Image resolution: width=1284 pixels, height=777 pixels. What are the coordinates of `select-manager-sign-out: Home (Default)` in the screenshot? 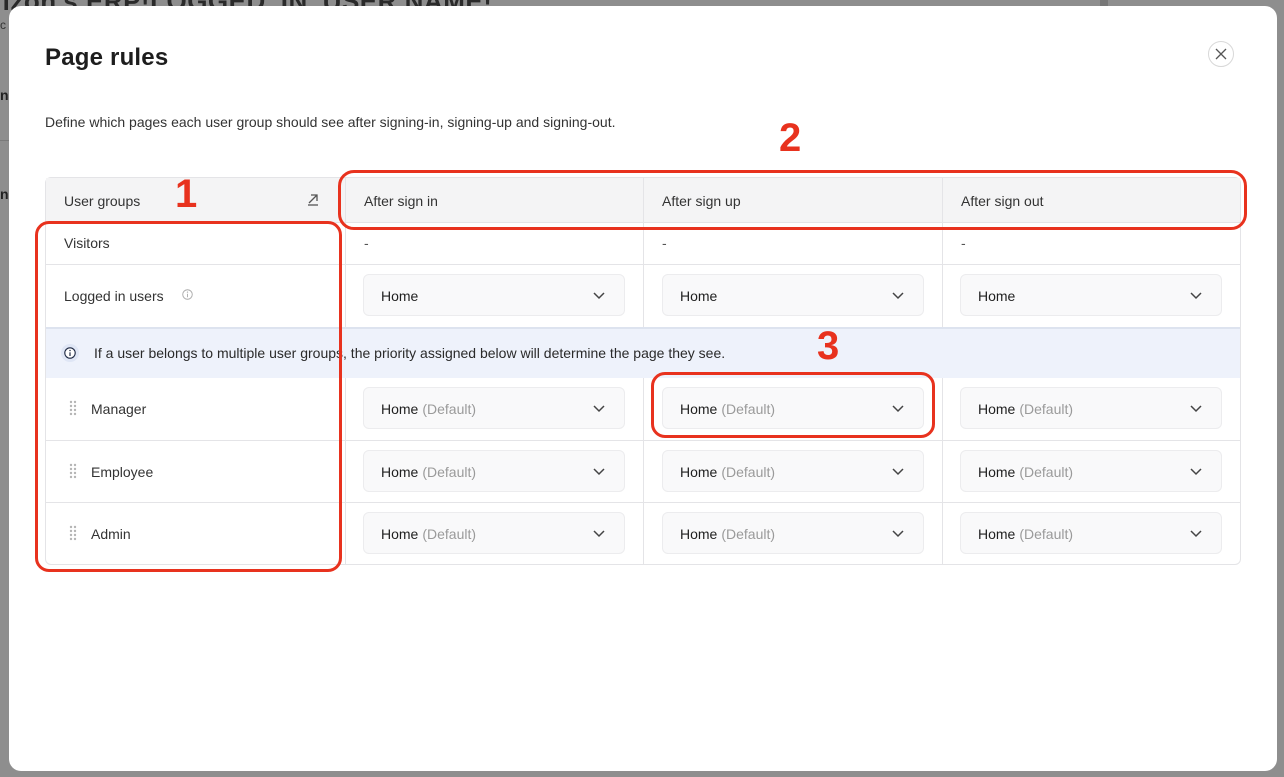 It's located at (1091, 408).